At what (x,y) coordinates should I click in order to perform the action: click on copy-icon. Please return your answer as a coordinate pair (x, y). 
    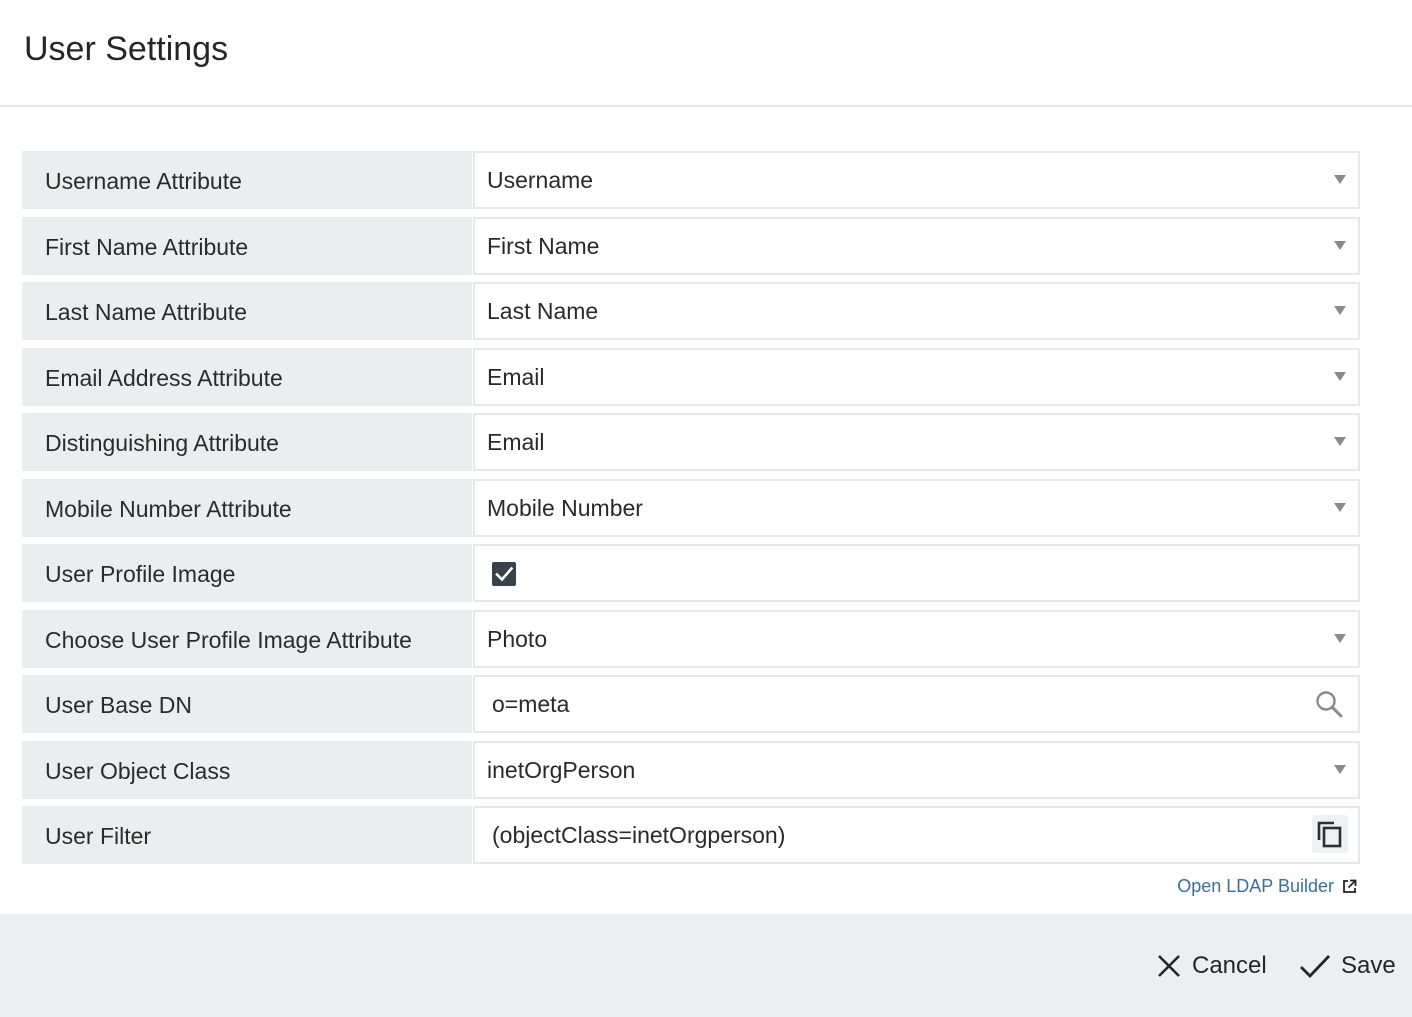
    Looking at the image, I should click on (1329, 834).